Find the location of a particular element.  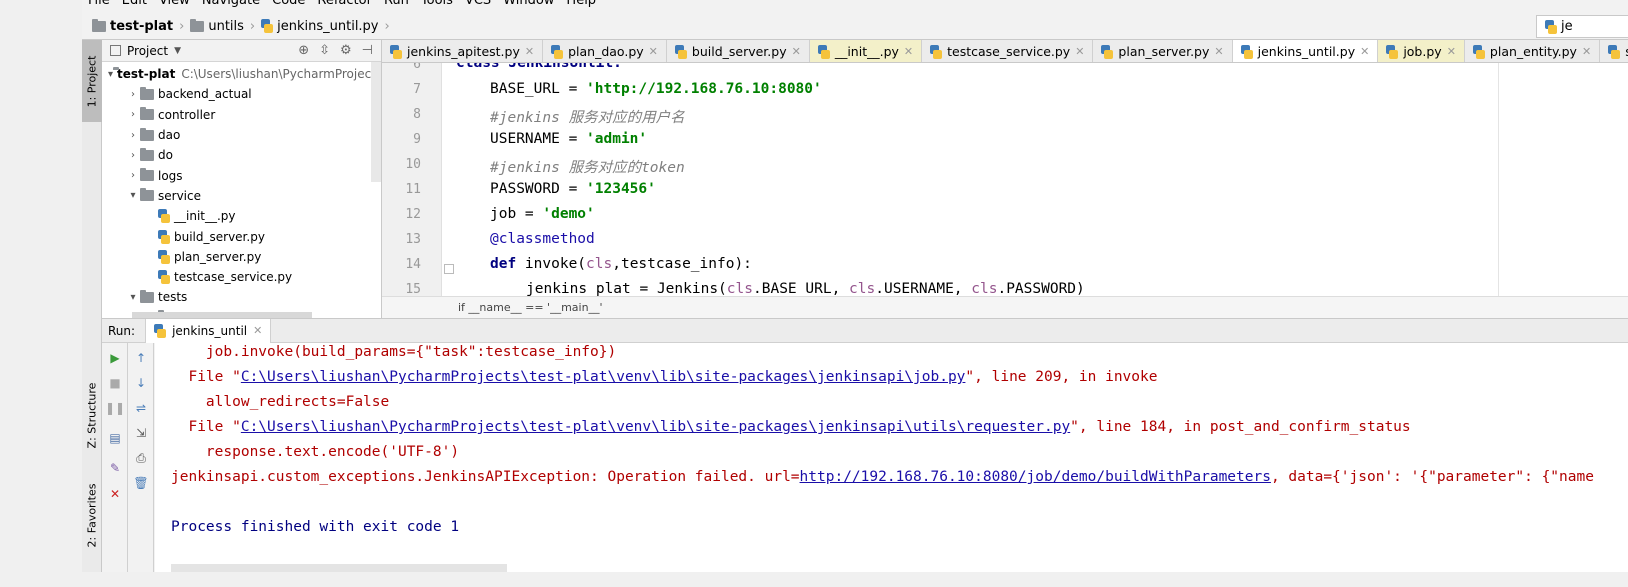

menu-item-window: Window is located at coordinates (528, 4).